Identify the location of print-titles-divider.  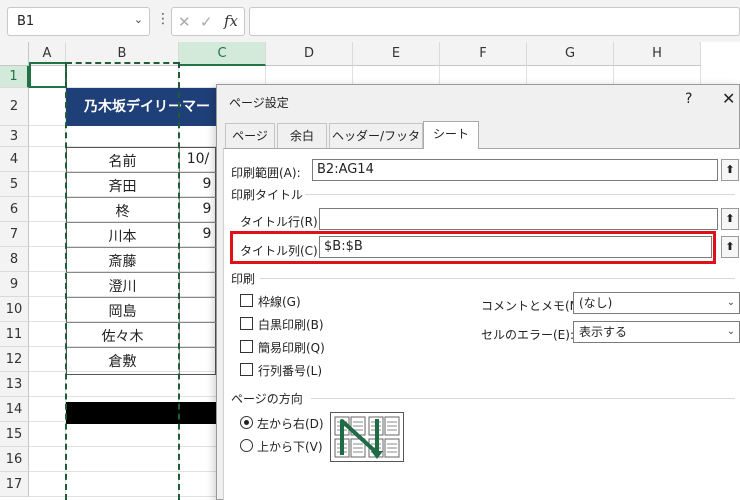
(520, 194).